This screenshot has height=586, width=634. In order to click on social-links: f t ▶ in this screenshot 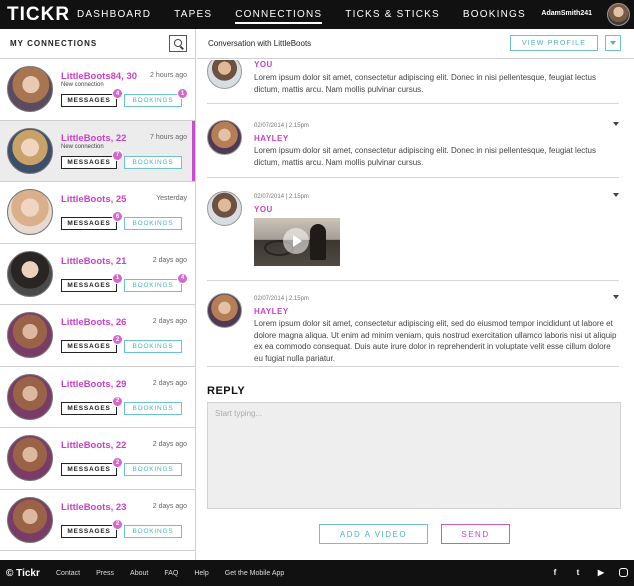, I will do `click(582, 573)`.